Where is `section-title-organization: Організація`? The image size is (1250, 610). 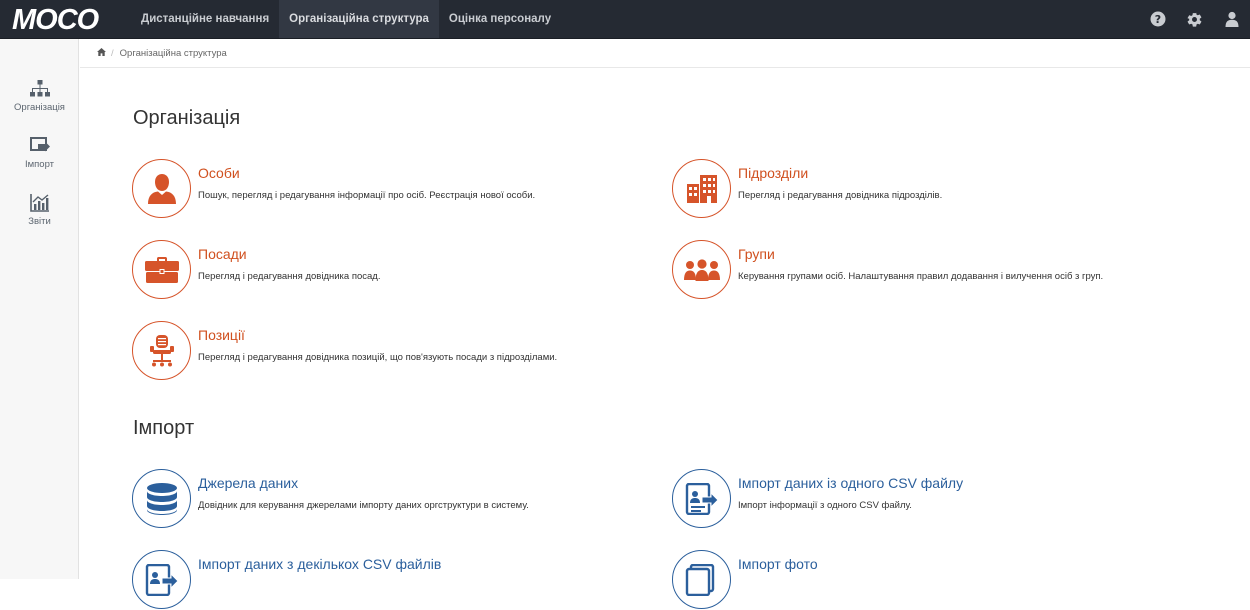
section-title-organization: Організація is located at coordinates (187, 118).